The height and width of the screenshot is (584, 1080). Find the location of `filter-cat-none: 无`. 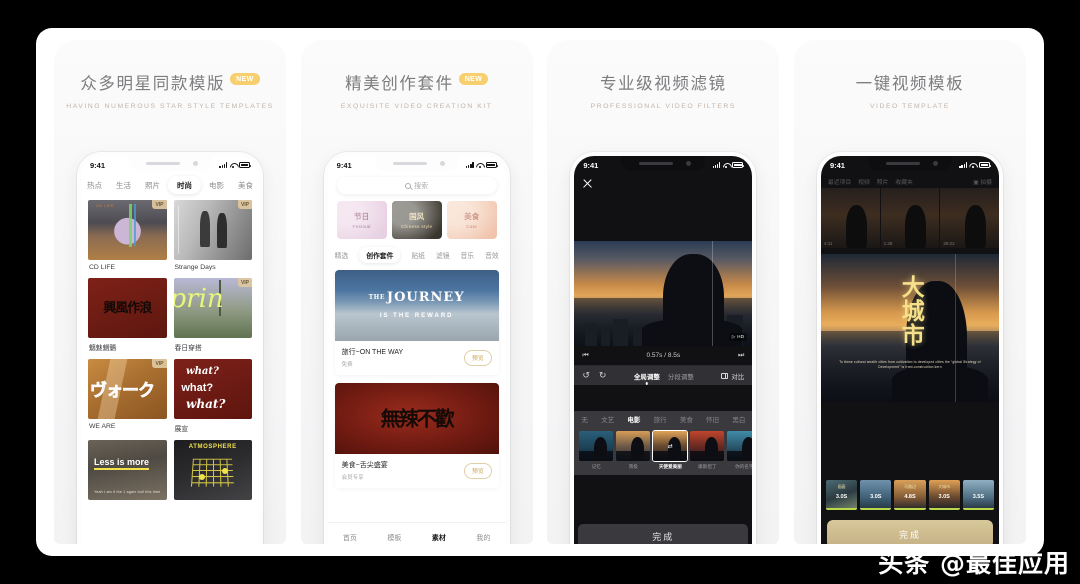

filter-cat-none: 无 is located at coordinates (584, 419).